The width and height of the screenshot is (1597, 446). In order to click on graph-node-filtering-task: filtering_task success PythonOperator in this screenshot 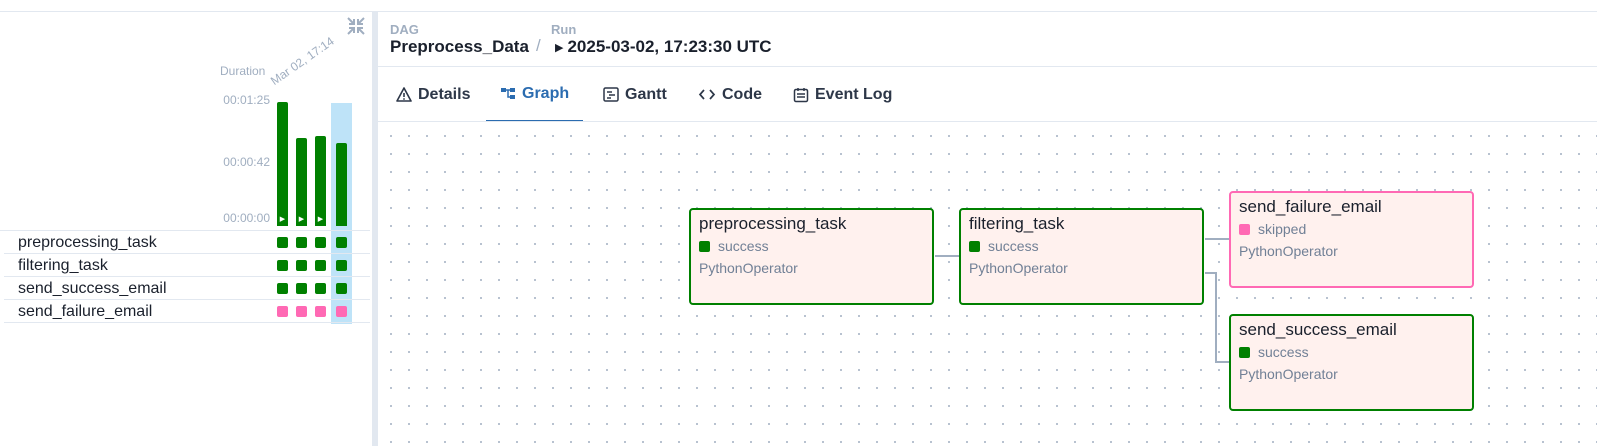, I will do `click(1081, 256)`.